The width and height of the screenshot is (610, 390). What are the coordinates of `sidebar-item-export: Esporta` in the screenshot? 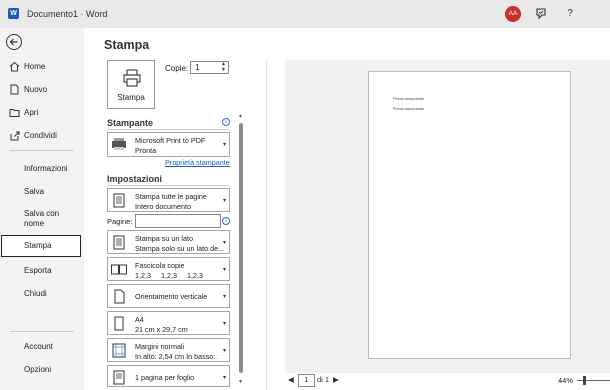 It's located at (42, 272).